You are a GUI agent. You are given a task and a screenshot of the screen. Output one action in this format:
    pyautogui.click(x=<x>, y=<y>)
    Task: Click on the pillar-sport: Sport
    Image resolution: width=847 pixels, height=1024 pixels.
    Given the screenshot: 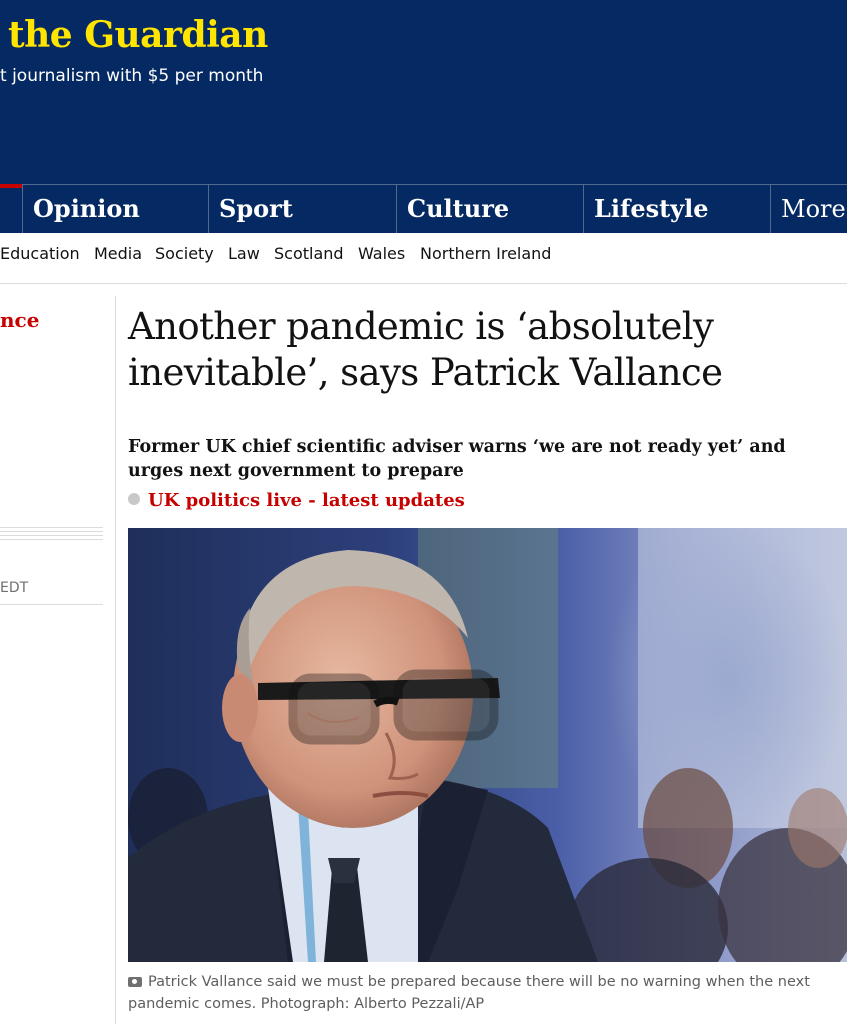 What is the action you would take?
    pyautogui.click(x=302, y=209)
    